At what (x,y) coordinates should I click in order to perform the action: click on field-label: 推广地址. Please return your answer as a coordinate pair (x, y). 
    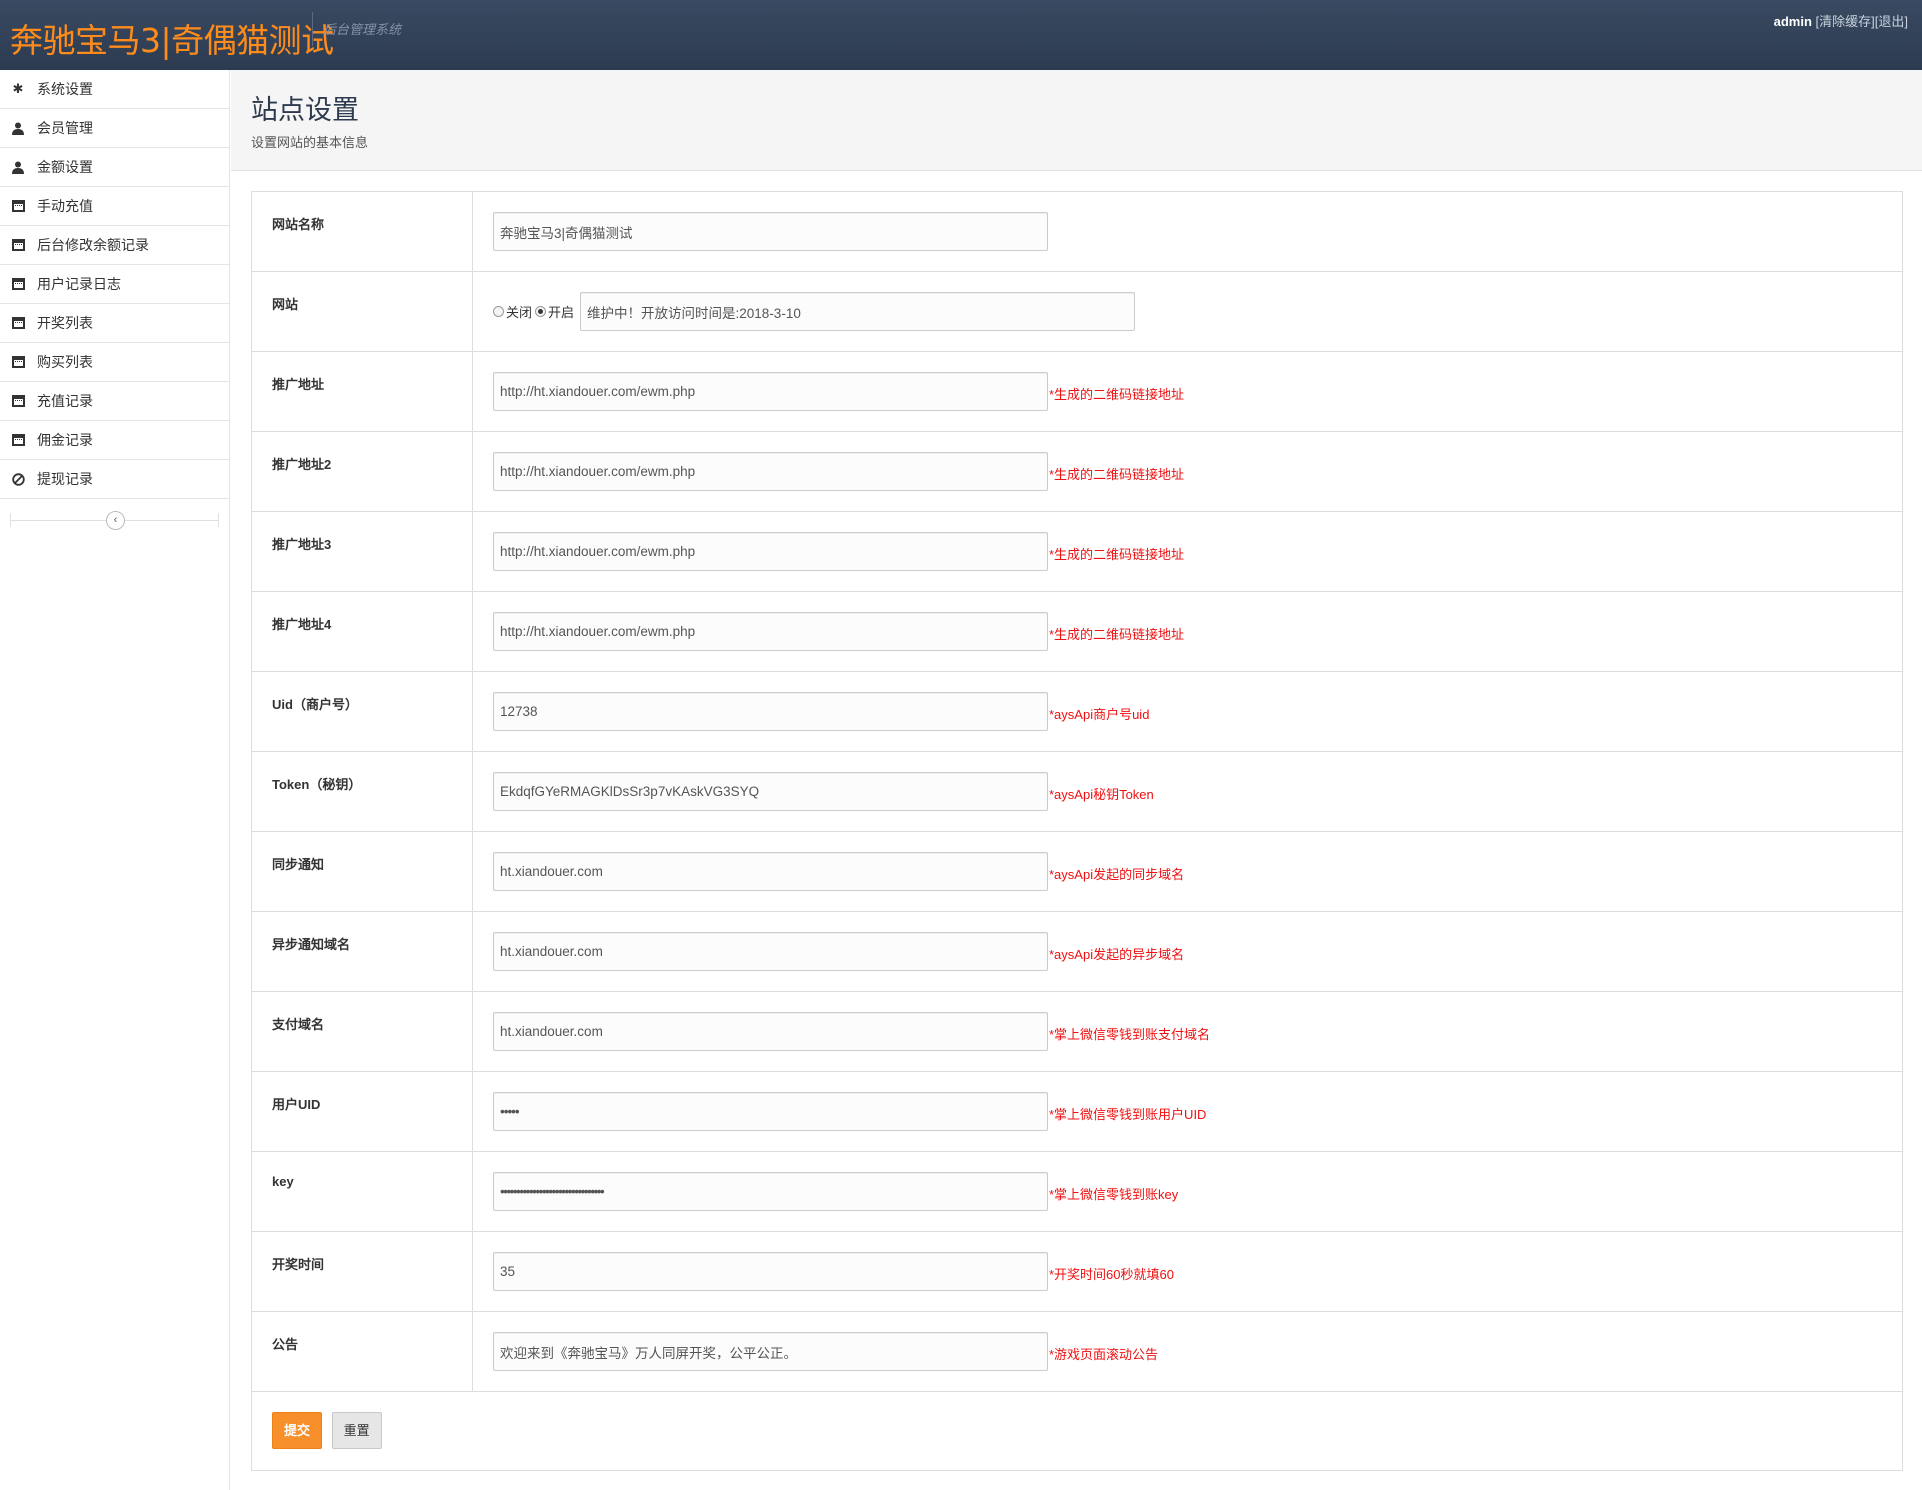
    Looking at the image, I should click on (362, 391).